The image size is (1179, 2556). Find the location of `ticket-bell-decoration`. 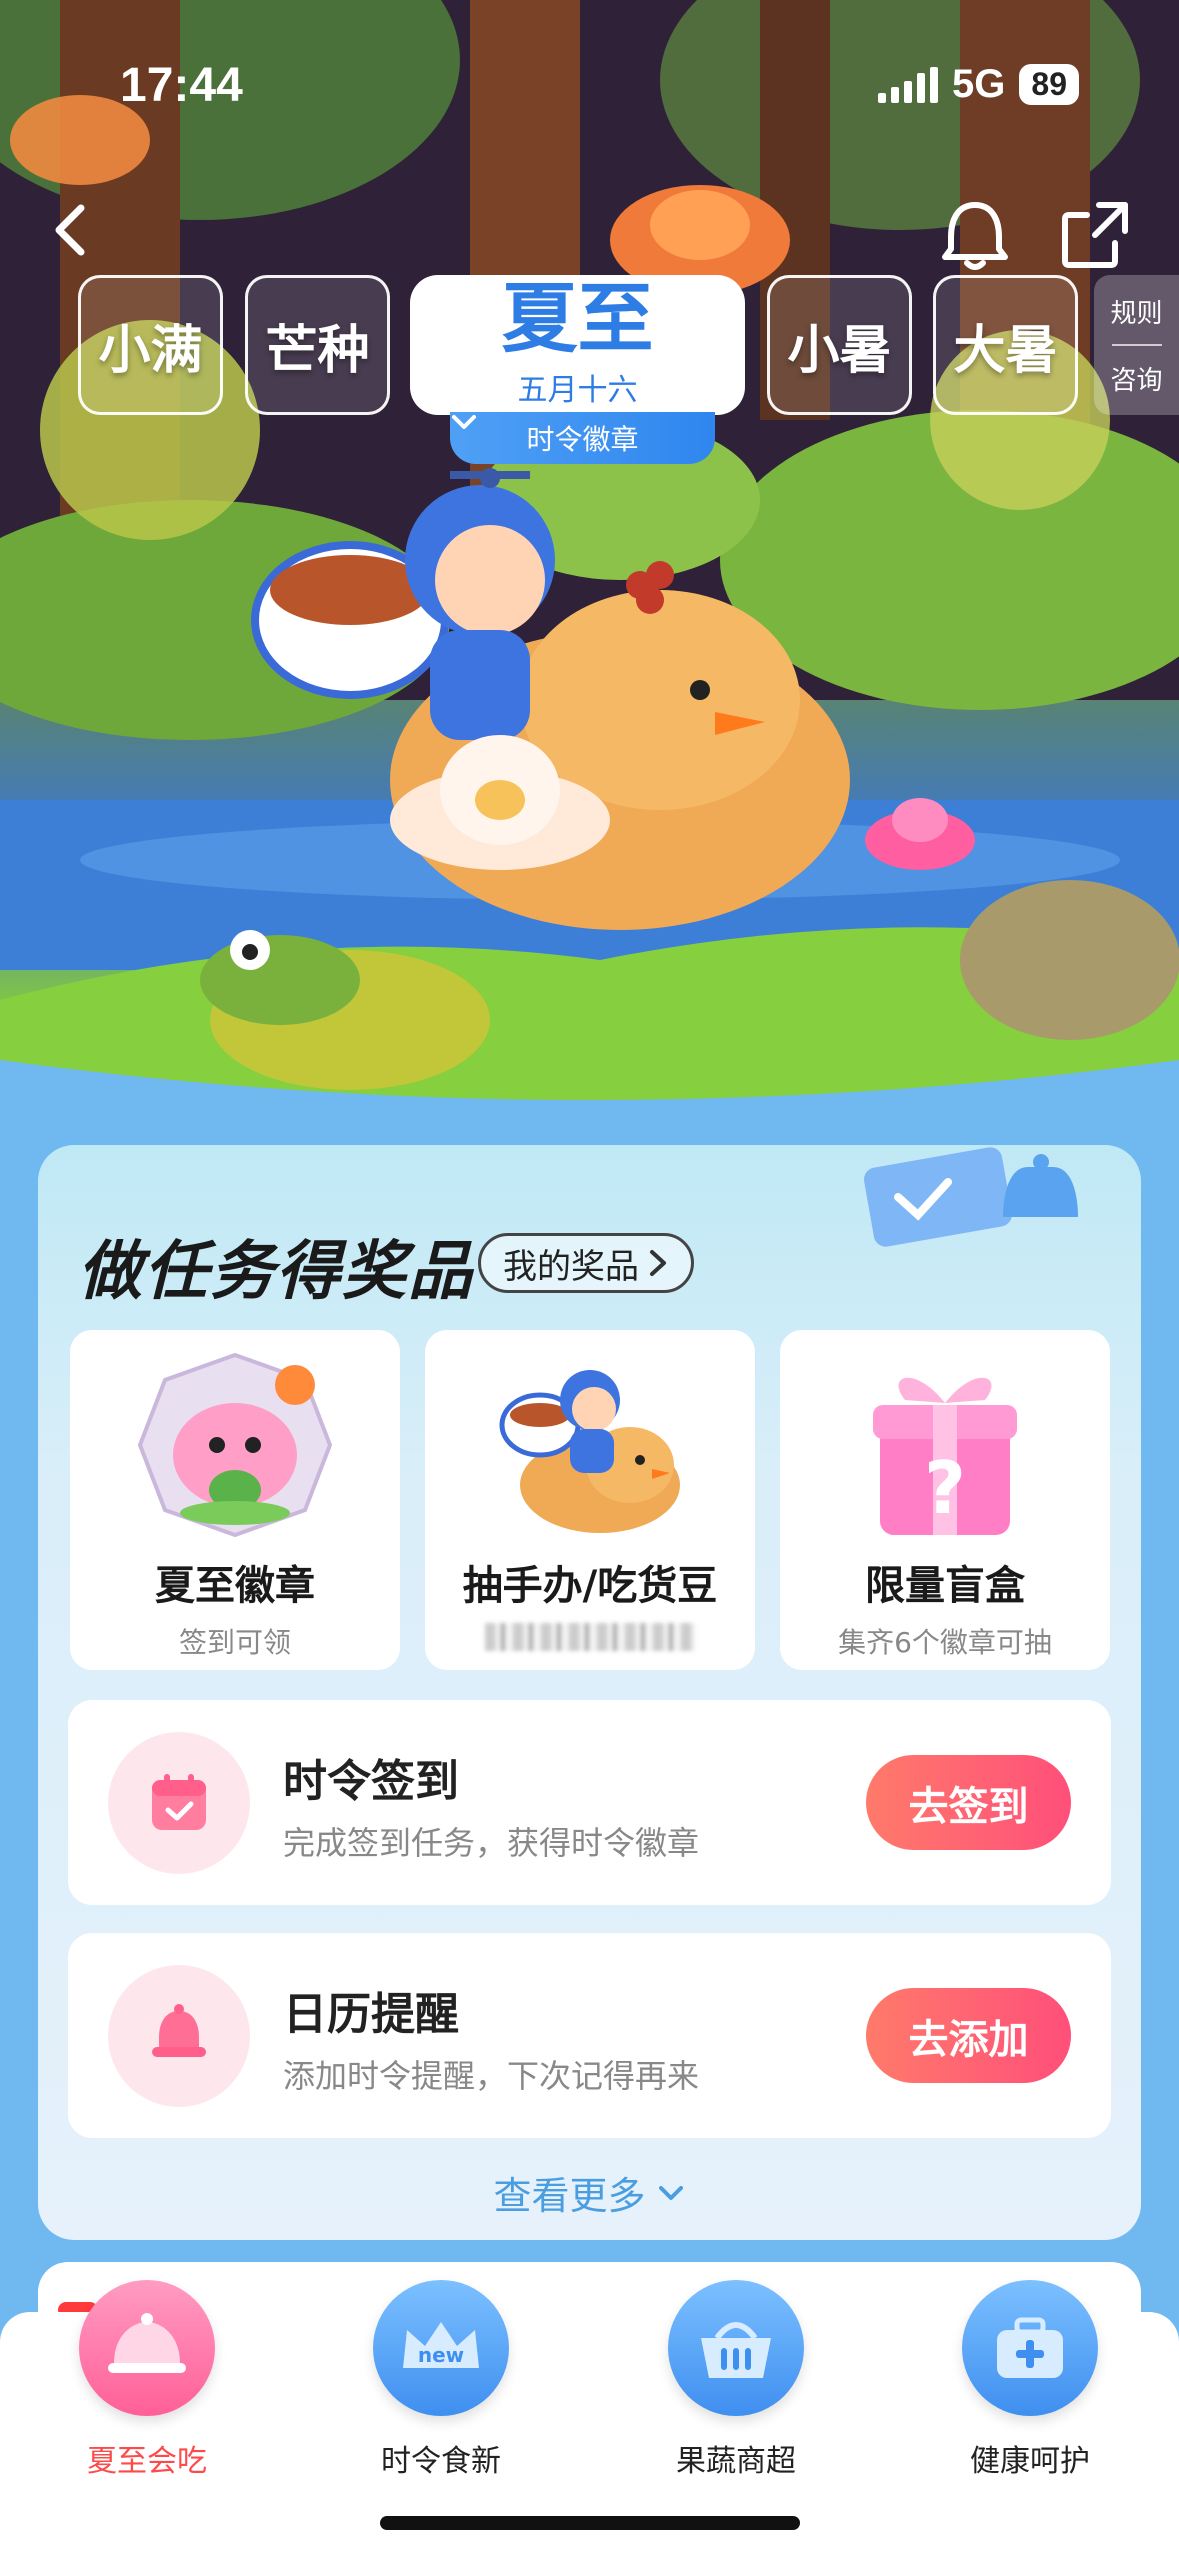

ticket-bell-decoration is located at coordinates (971, 1197).